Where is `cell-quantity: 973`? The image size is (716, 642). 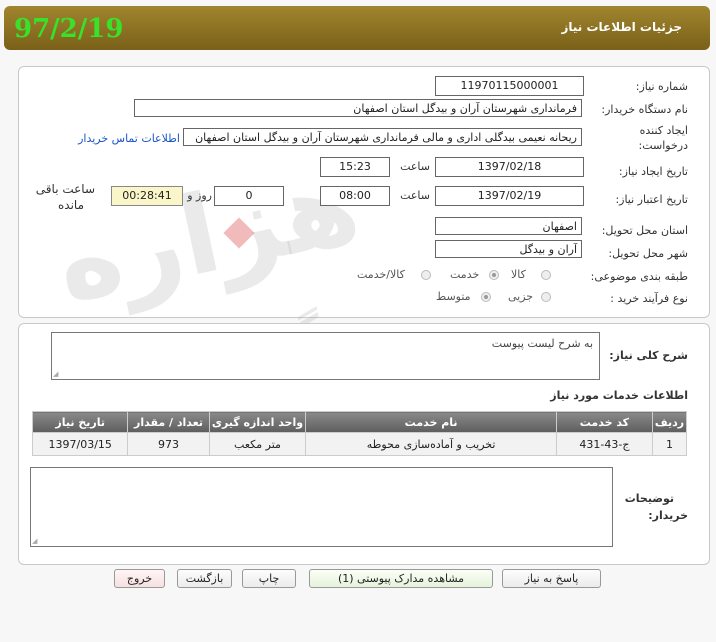 cell-quantity: 973 is located at coordinates (168, 444).